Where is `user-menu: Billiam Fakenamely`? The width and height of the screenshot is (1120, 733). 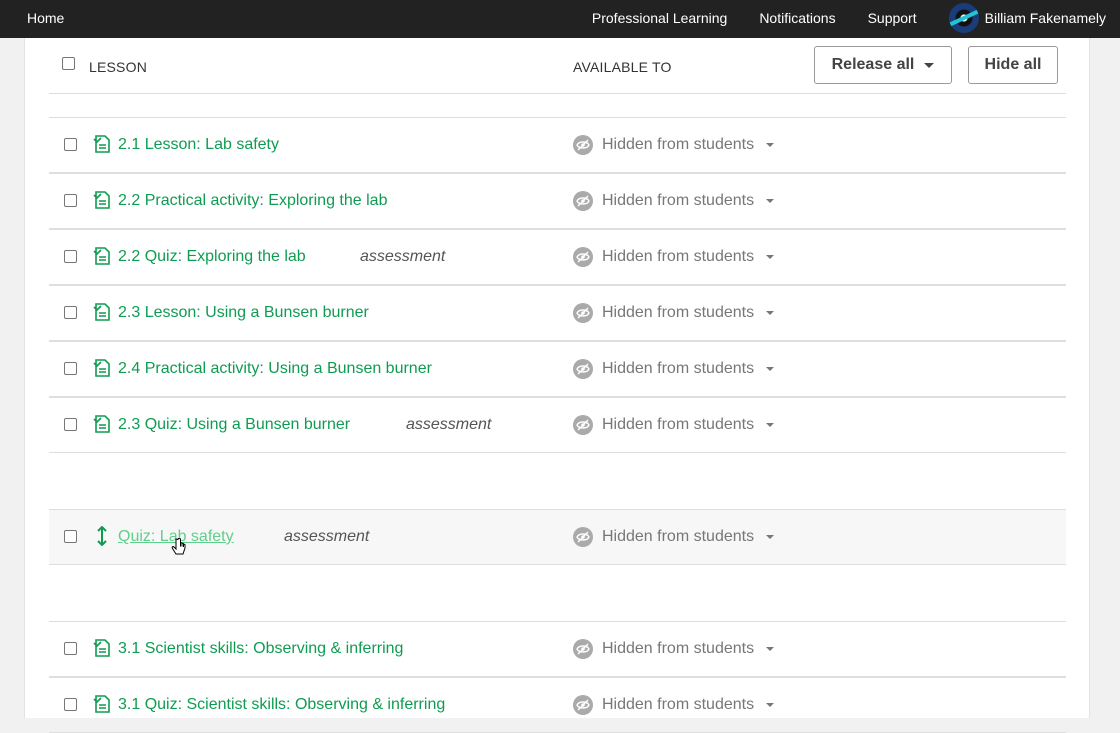
user-menu: Billiam Fakenamely is located at coordinates (1027, 18).